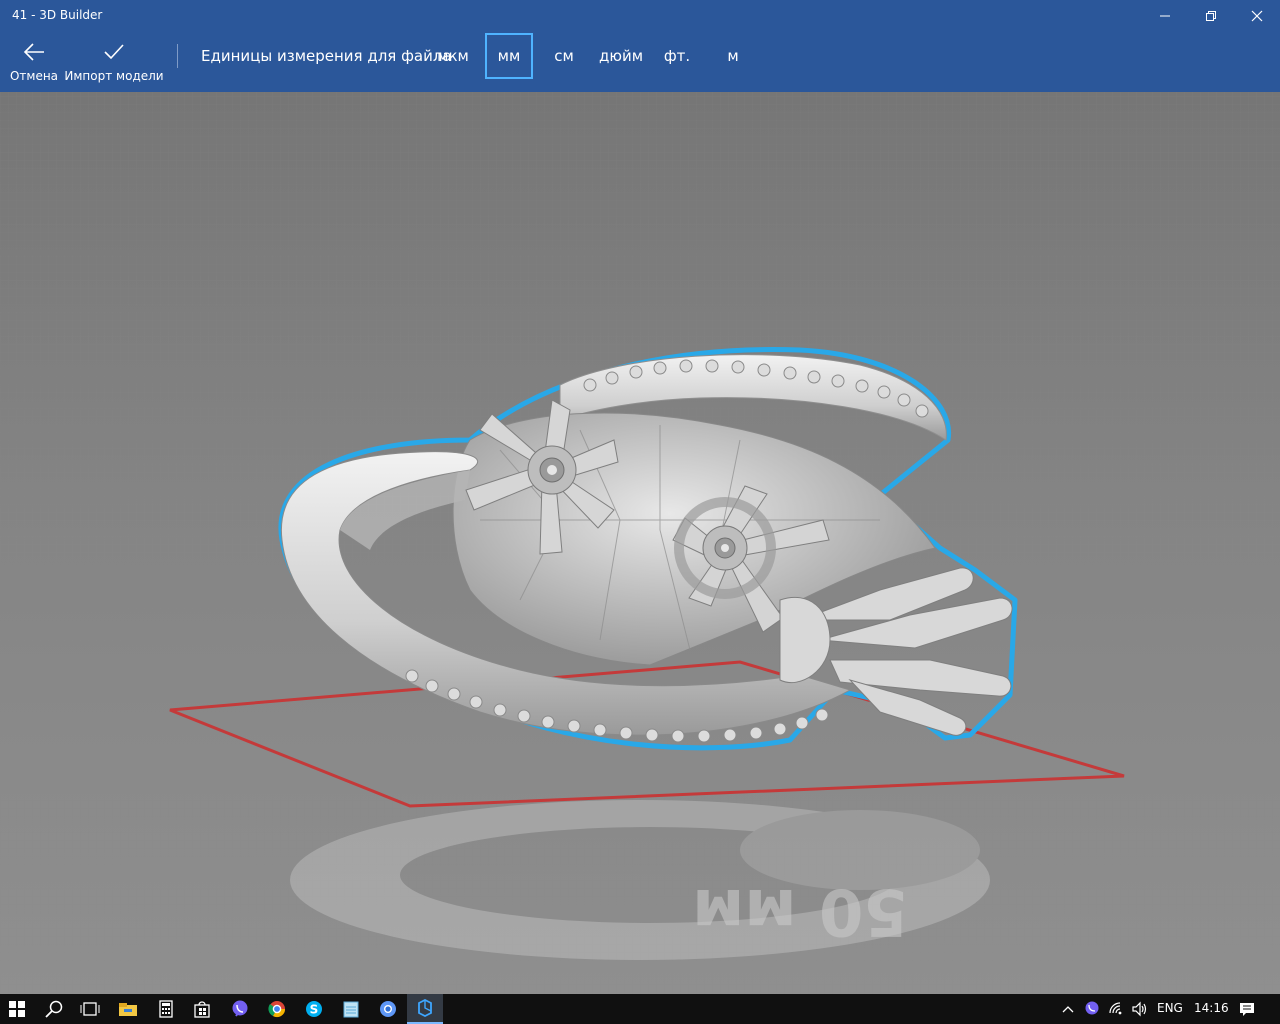 The width and height of the screenshot is (1280, 1024). I want to click on file-explorer-icon, so click(128, 1009).